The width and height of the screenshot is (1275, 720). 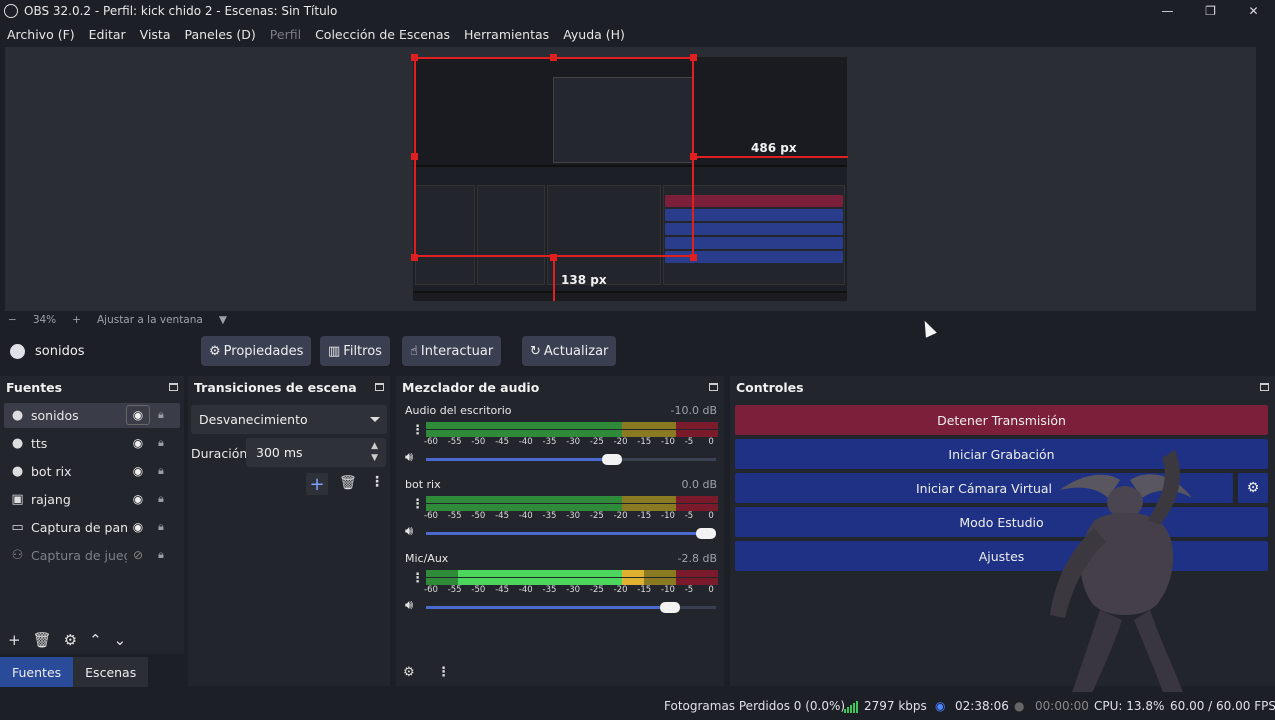 I want to click on menu-docks: Paneles (D), so click(x=220, y=34).